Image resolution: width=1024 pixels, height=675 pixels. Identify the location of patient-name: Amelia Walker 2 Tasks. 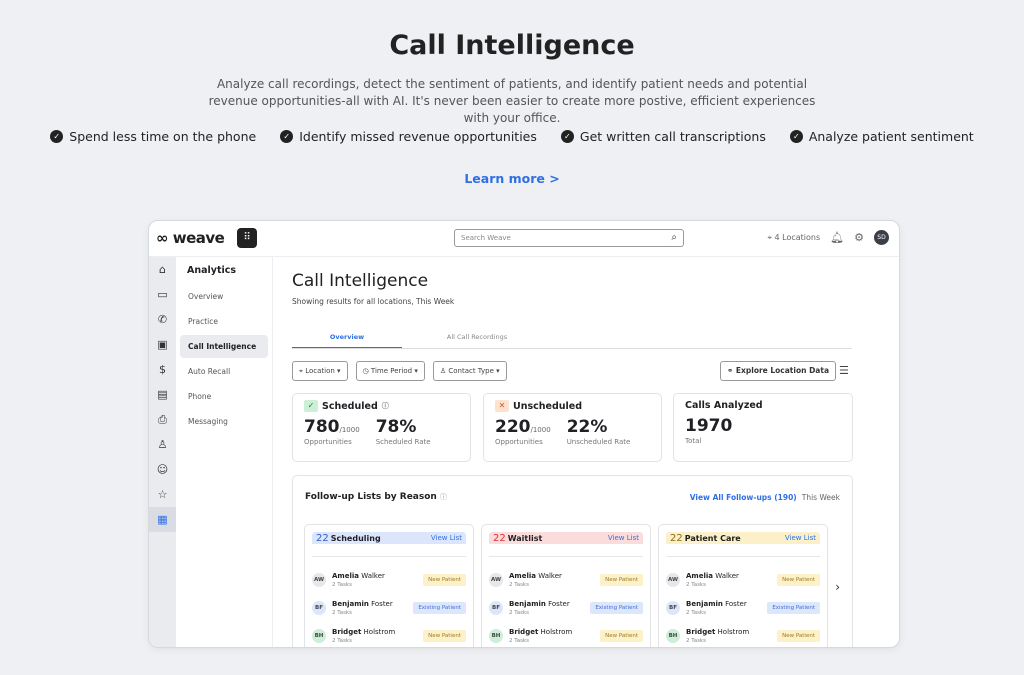
(554, 580).